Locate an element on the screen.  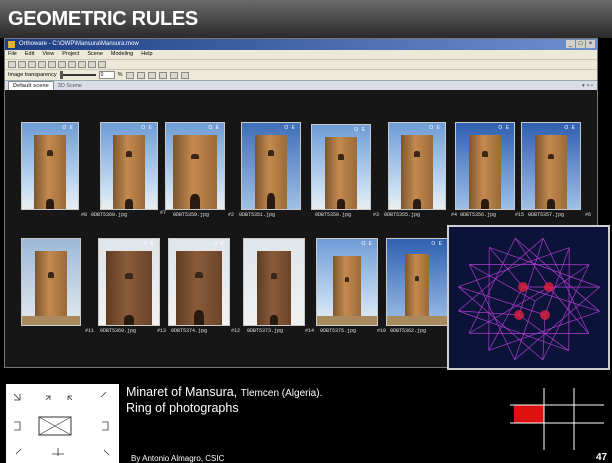
maximize-button: □ is located at coordinates (580, 44).